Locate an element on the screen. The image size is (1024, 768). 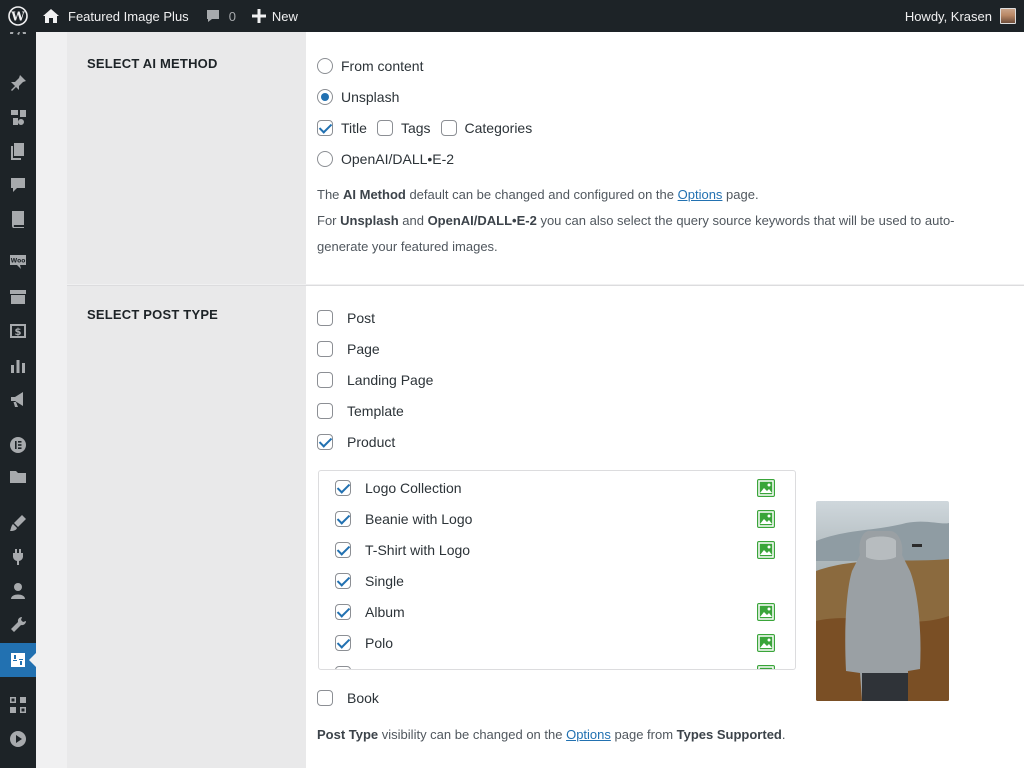
site-name: Featured Image Plus is located at coordinates (128, 16).